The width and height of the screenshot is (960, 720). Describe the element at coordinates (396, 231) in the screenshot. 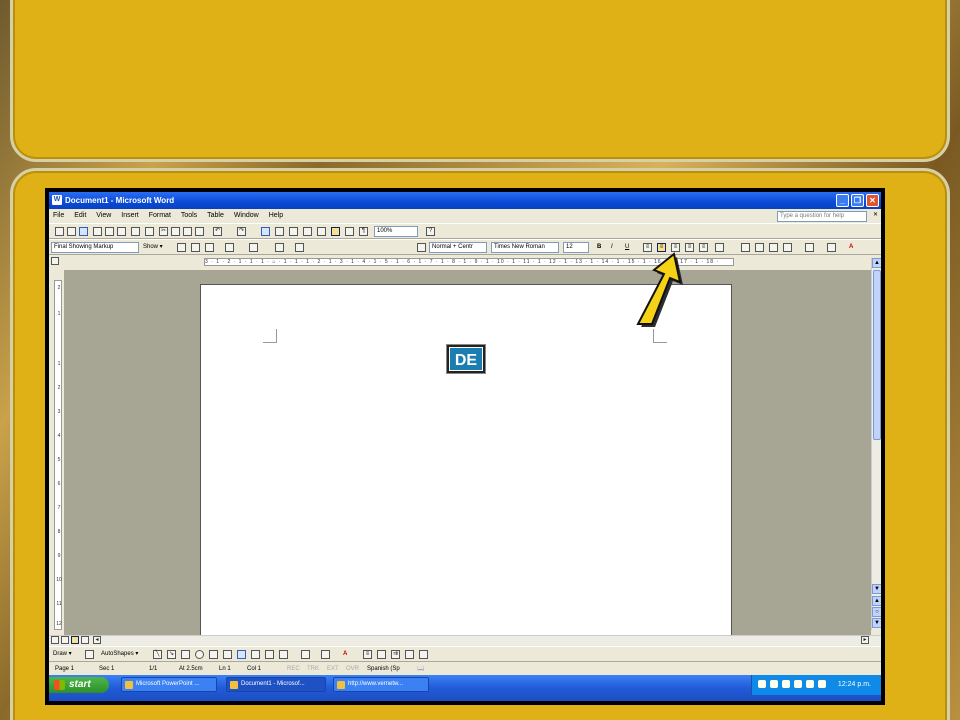

I see `zoom-combo: 100%` at that location.